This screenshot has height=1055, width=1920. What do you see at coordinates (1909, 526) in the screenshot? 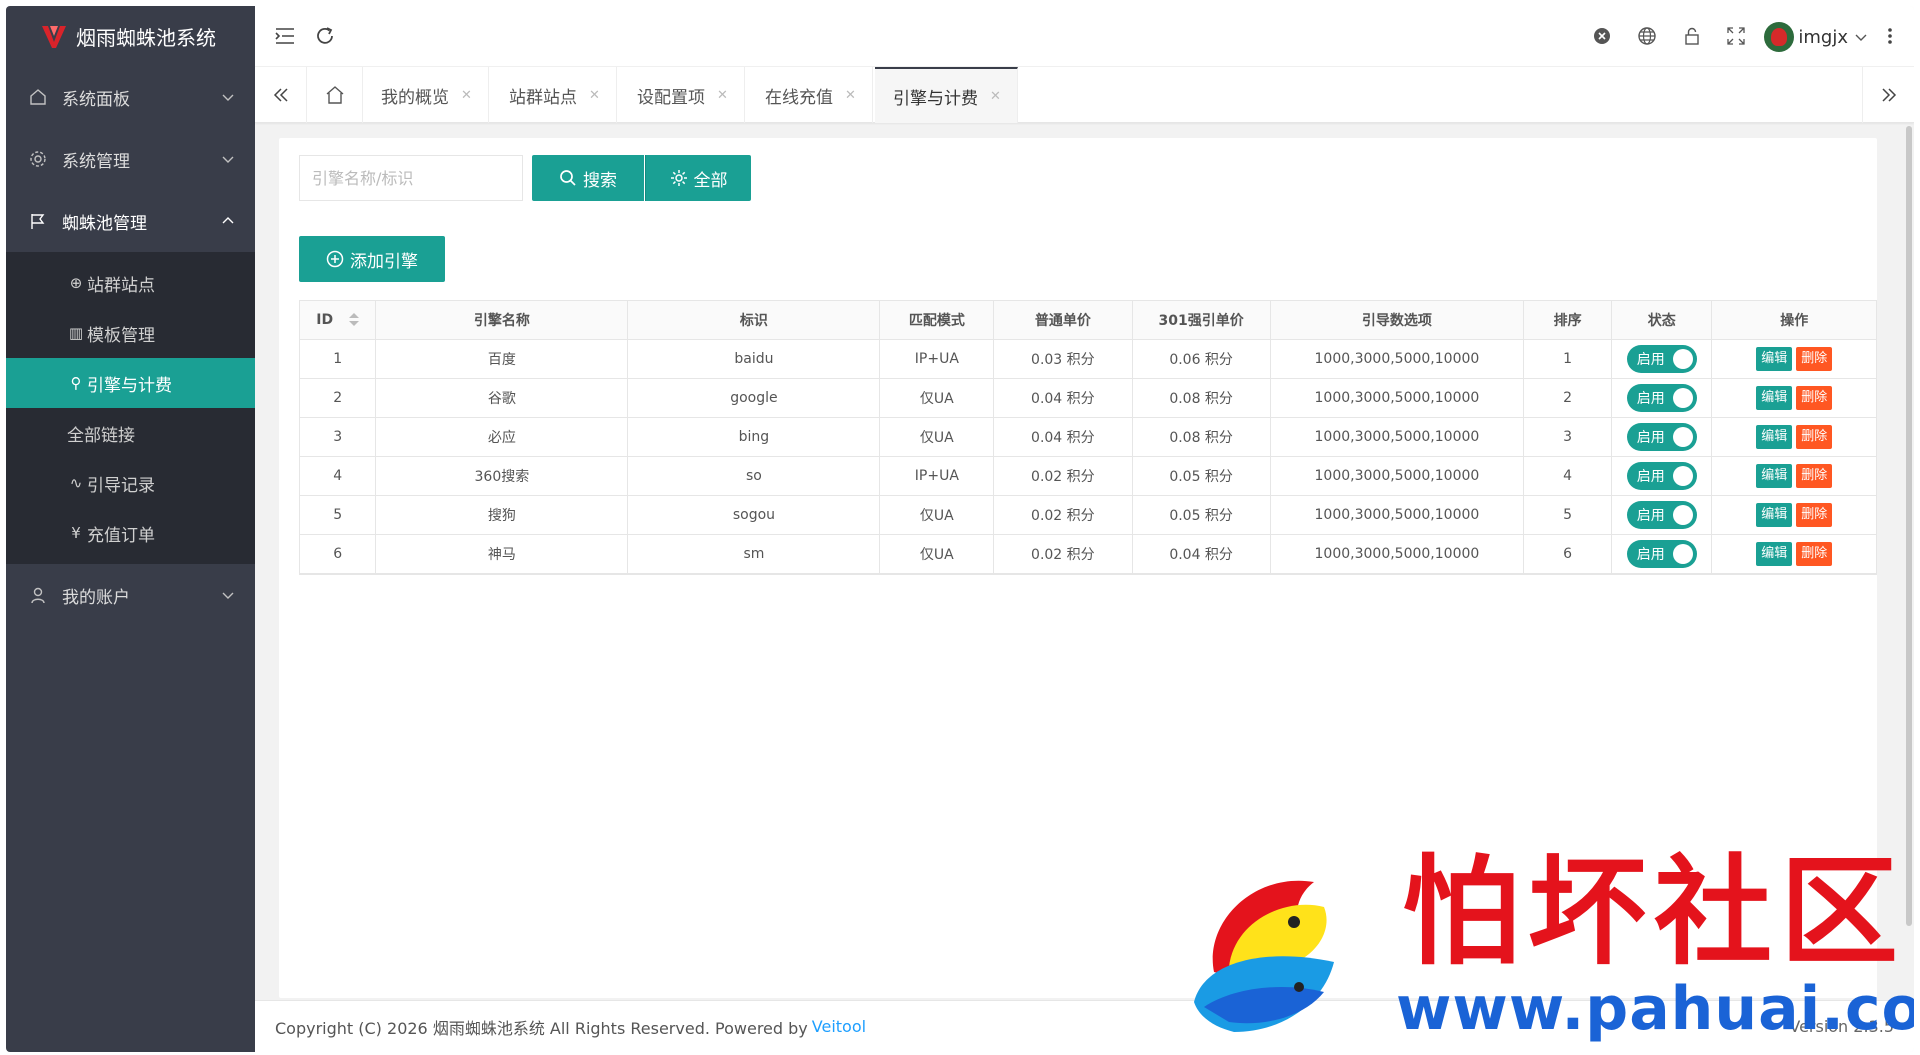
I see `vertical-scrollbar` at bounding box center [1909, 526].